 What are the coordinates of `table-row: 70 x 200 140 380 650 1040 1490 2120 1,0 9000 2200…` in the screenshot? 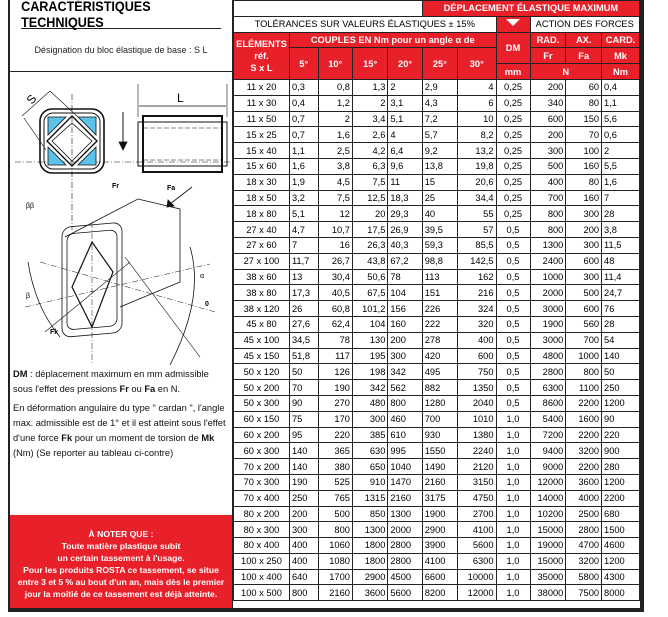 It's located at (436, 466).